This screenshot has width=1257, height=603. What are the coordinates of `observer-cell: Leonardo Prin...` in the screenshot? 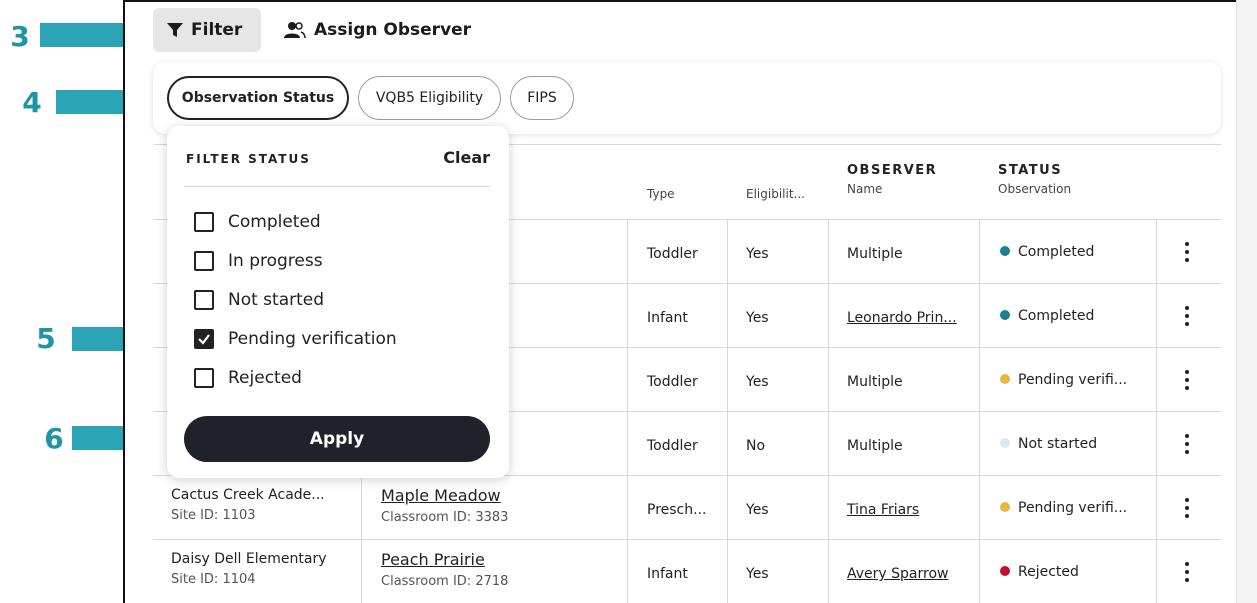 It's located at (902, 318).